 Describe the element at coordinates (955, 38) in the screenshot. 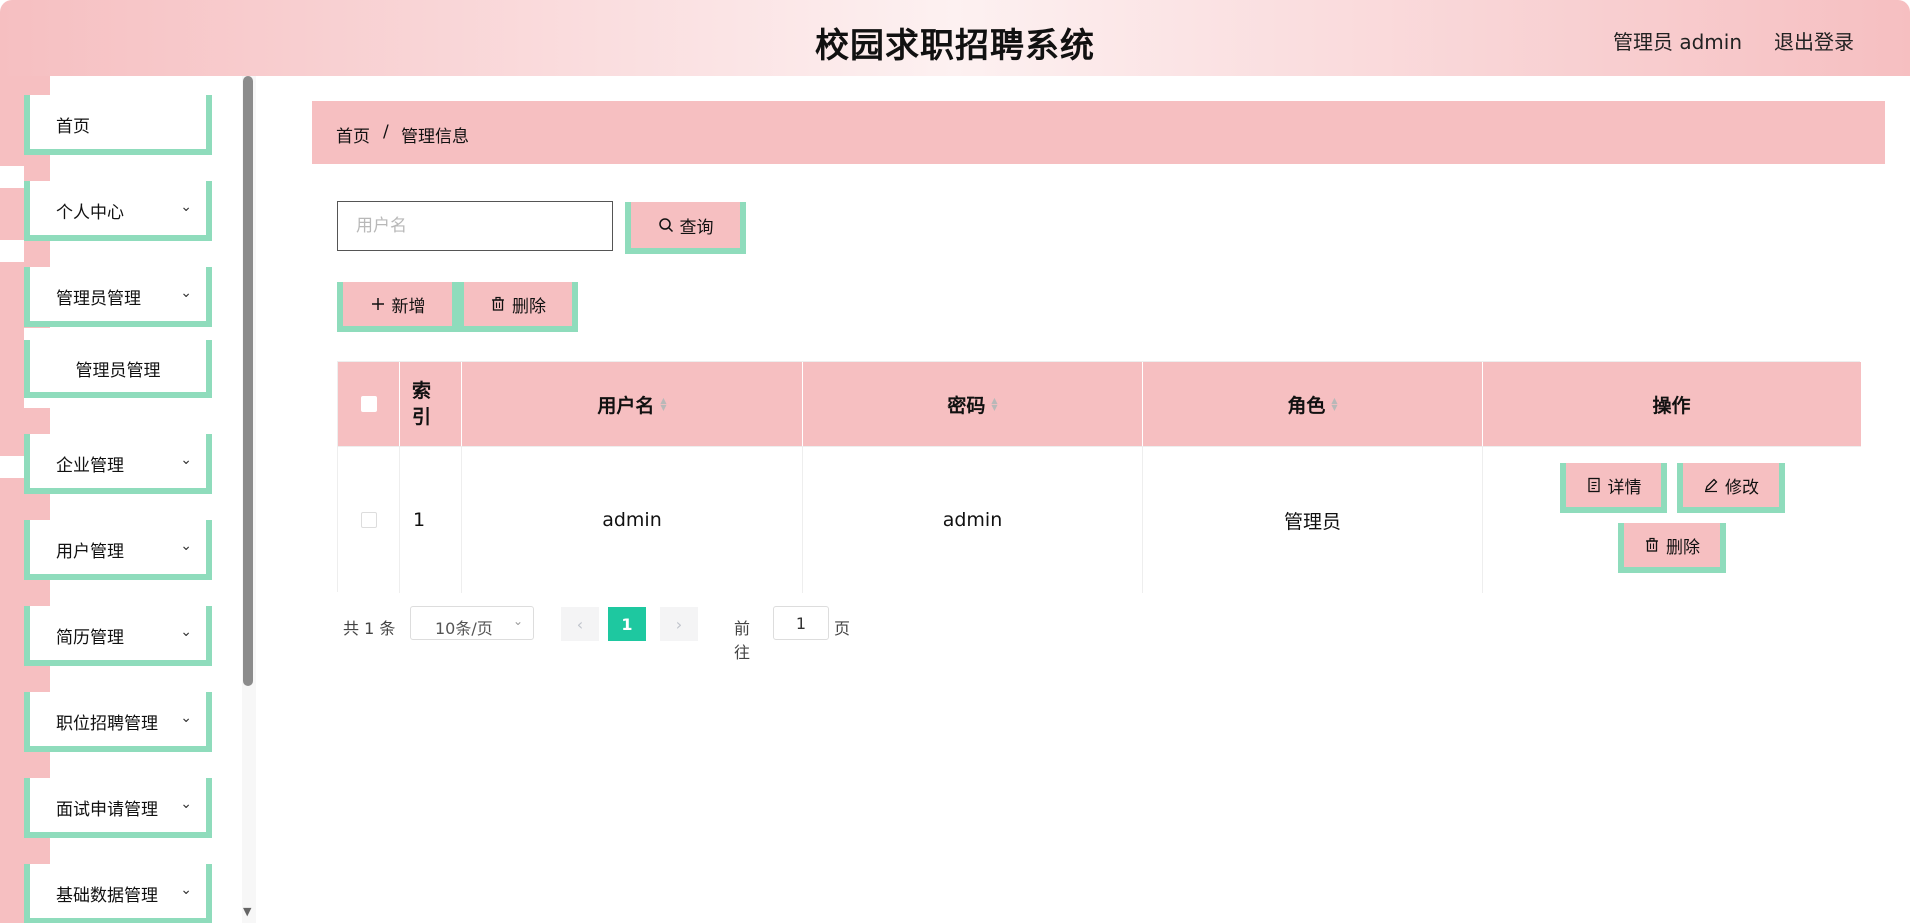

I see `app-header: 校园求职招聘系统 管理员 admin 退出登录` at that location.